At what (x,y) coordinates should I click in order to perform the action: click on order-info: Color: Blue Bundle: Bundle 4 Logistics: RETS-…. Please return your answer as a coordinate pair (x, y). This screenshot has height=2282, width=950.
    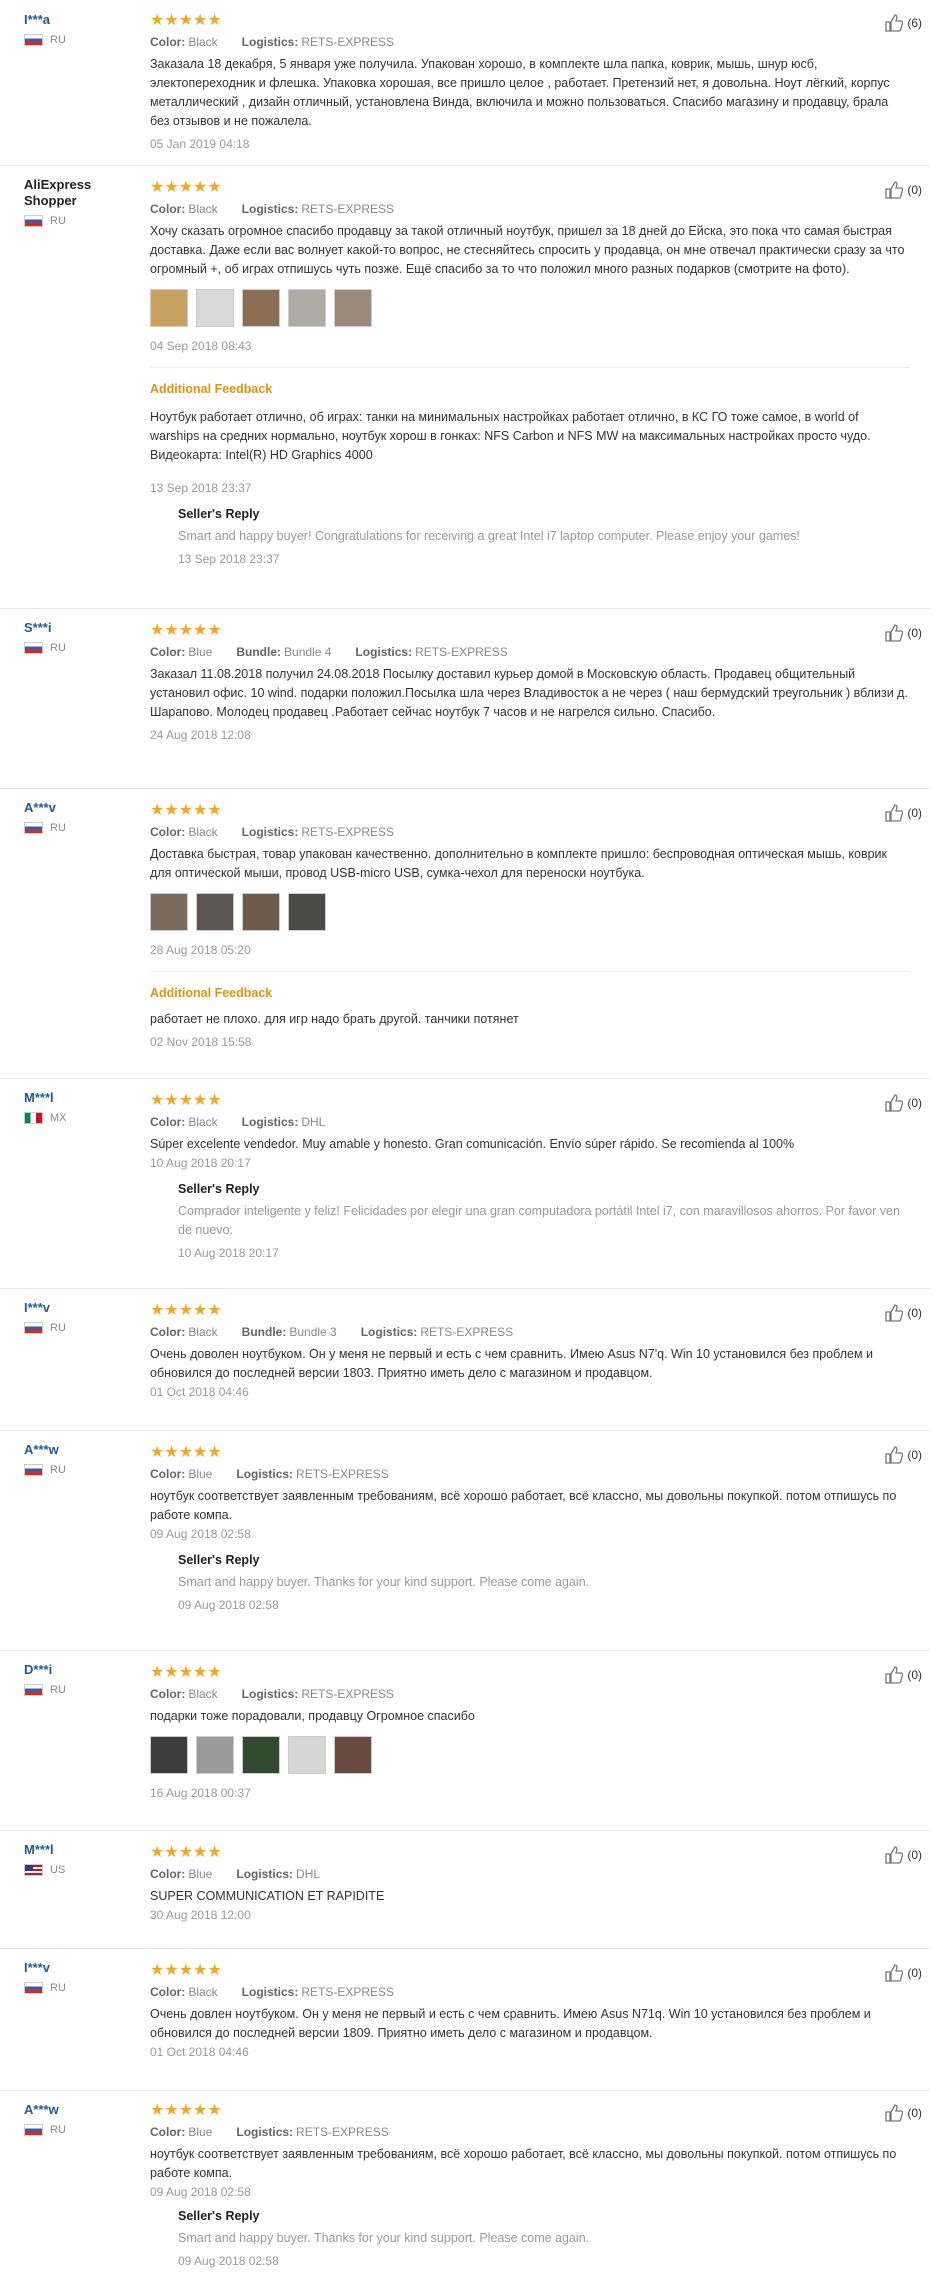
    Looking at the image, I should click on (329, 652).